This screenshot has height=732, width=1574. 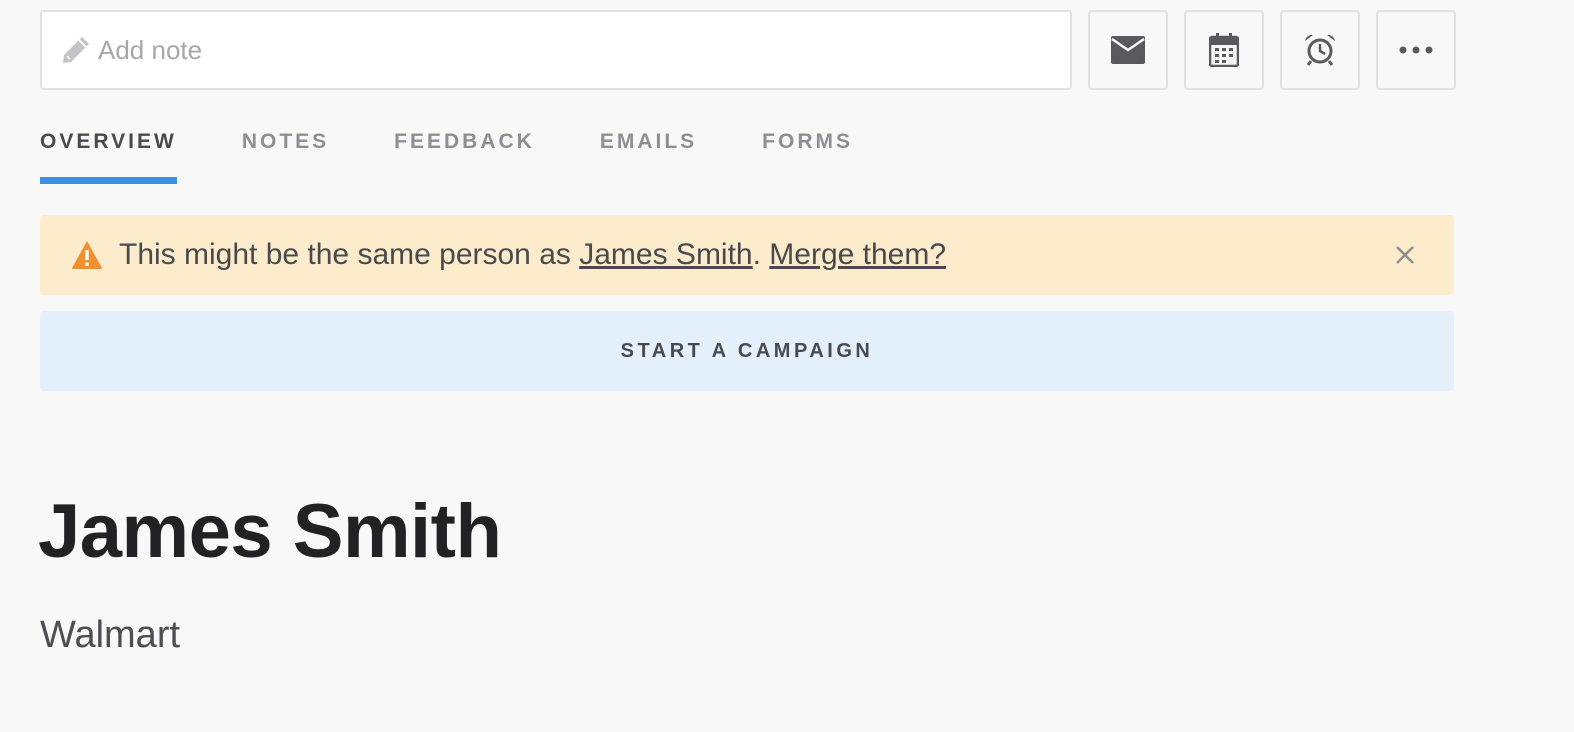 I want to click on contact-tabs: OVERVIEW NOTES FEEDBACK EMAILS FORMS, so click(x=479, y=151).